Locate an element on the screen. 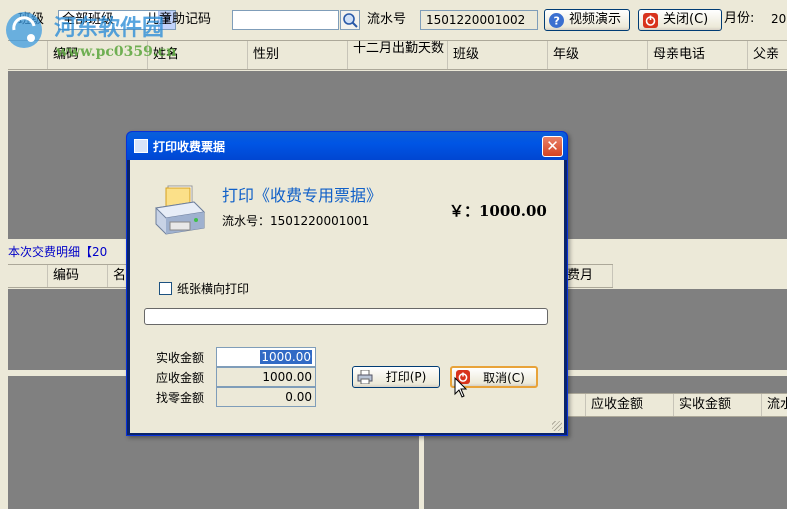 The width and height of the screenshot is (787, 509). dialog-close-button: ✕ is located at coordinates (552, 146).